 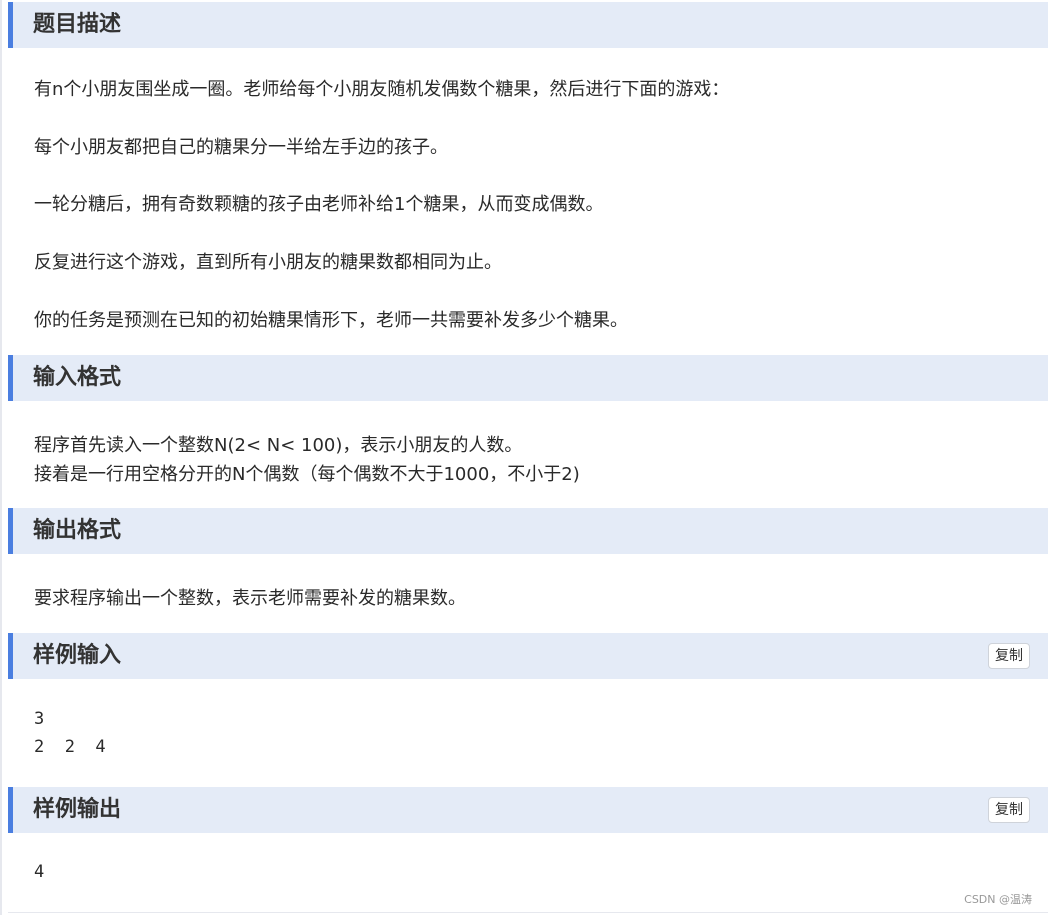 What do you see at coordinates (528, 810) in the screenshot?
I see `section-header-sample-output: 样例输出 复制` at bounding box center [528, 810].